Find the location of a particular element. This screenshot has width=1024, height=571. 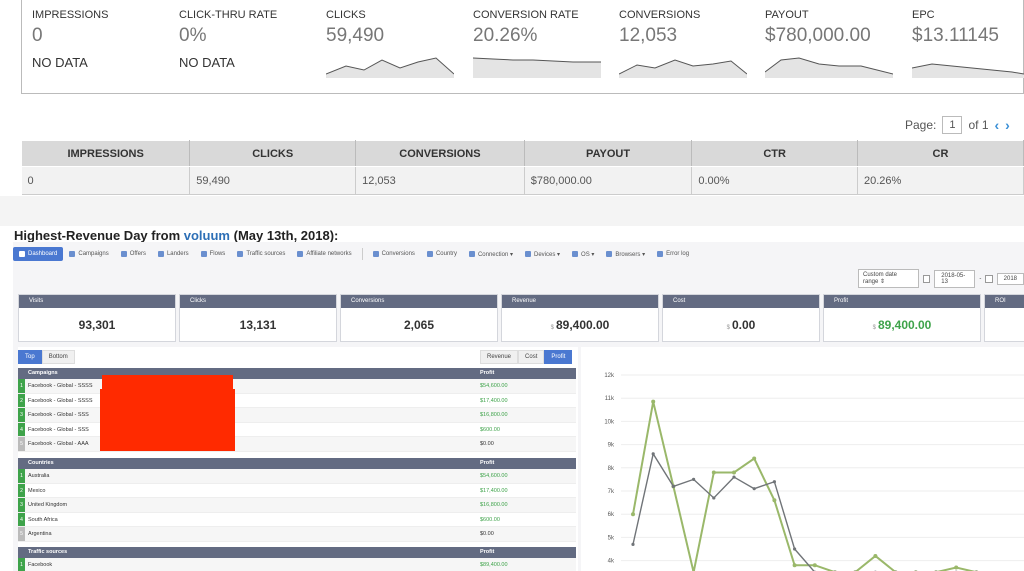

kpi-value: 2,065 is located at coordinates (419, 325).